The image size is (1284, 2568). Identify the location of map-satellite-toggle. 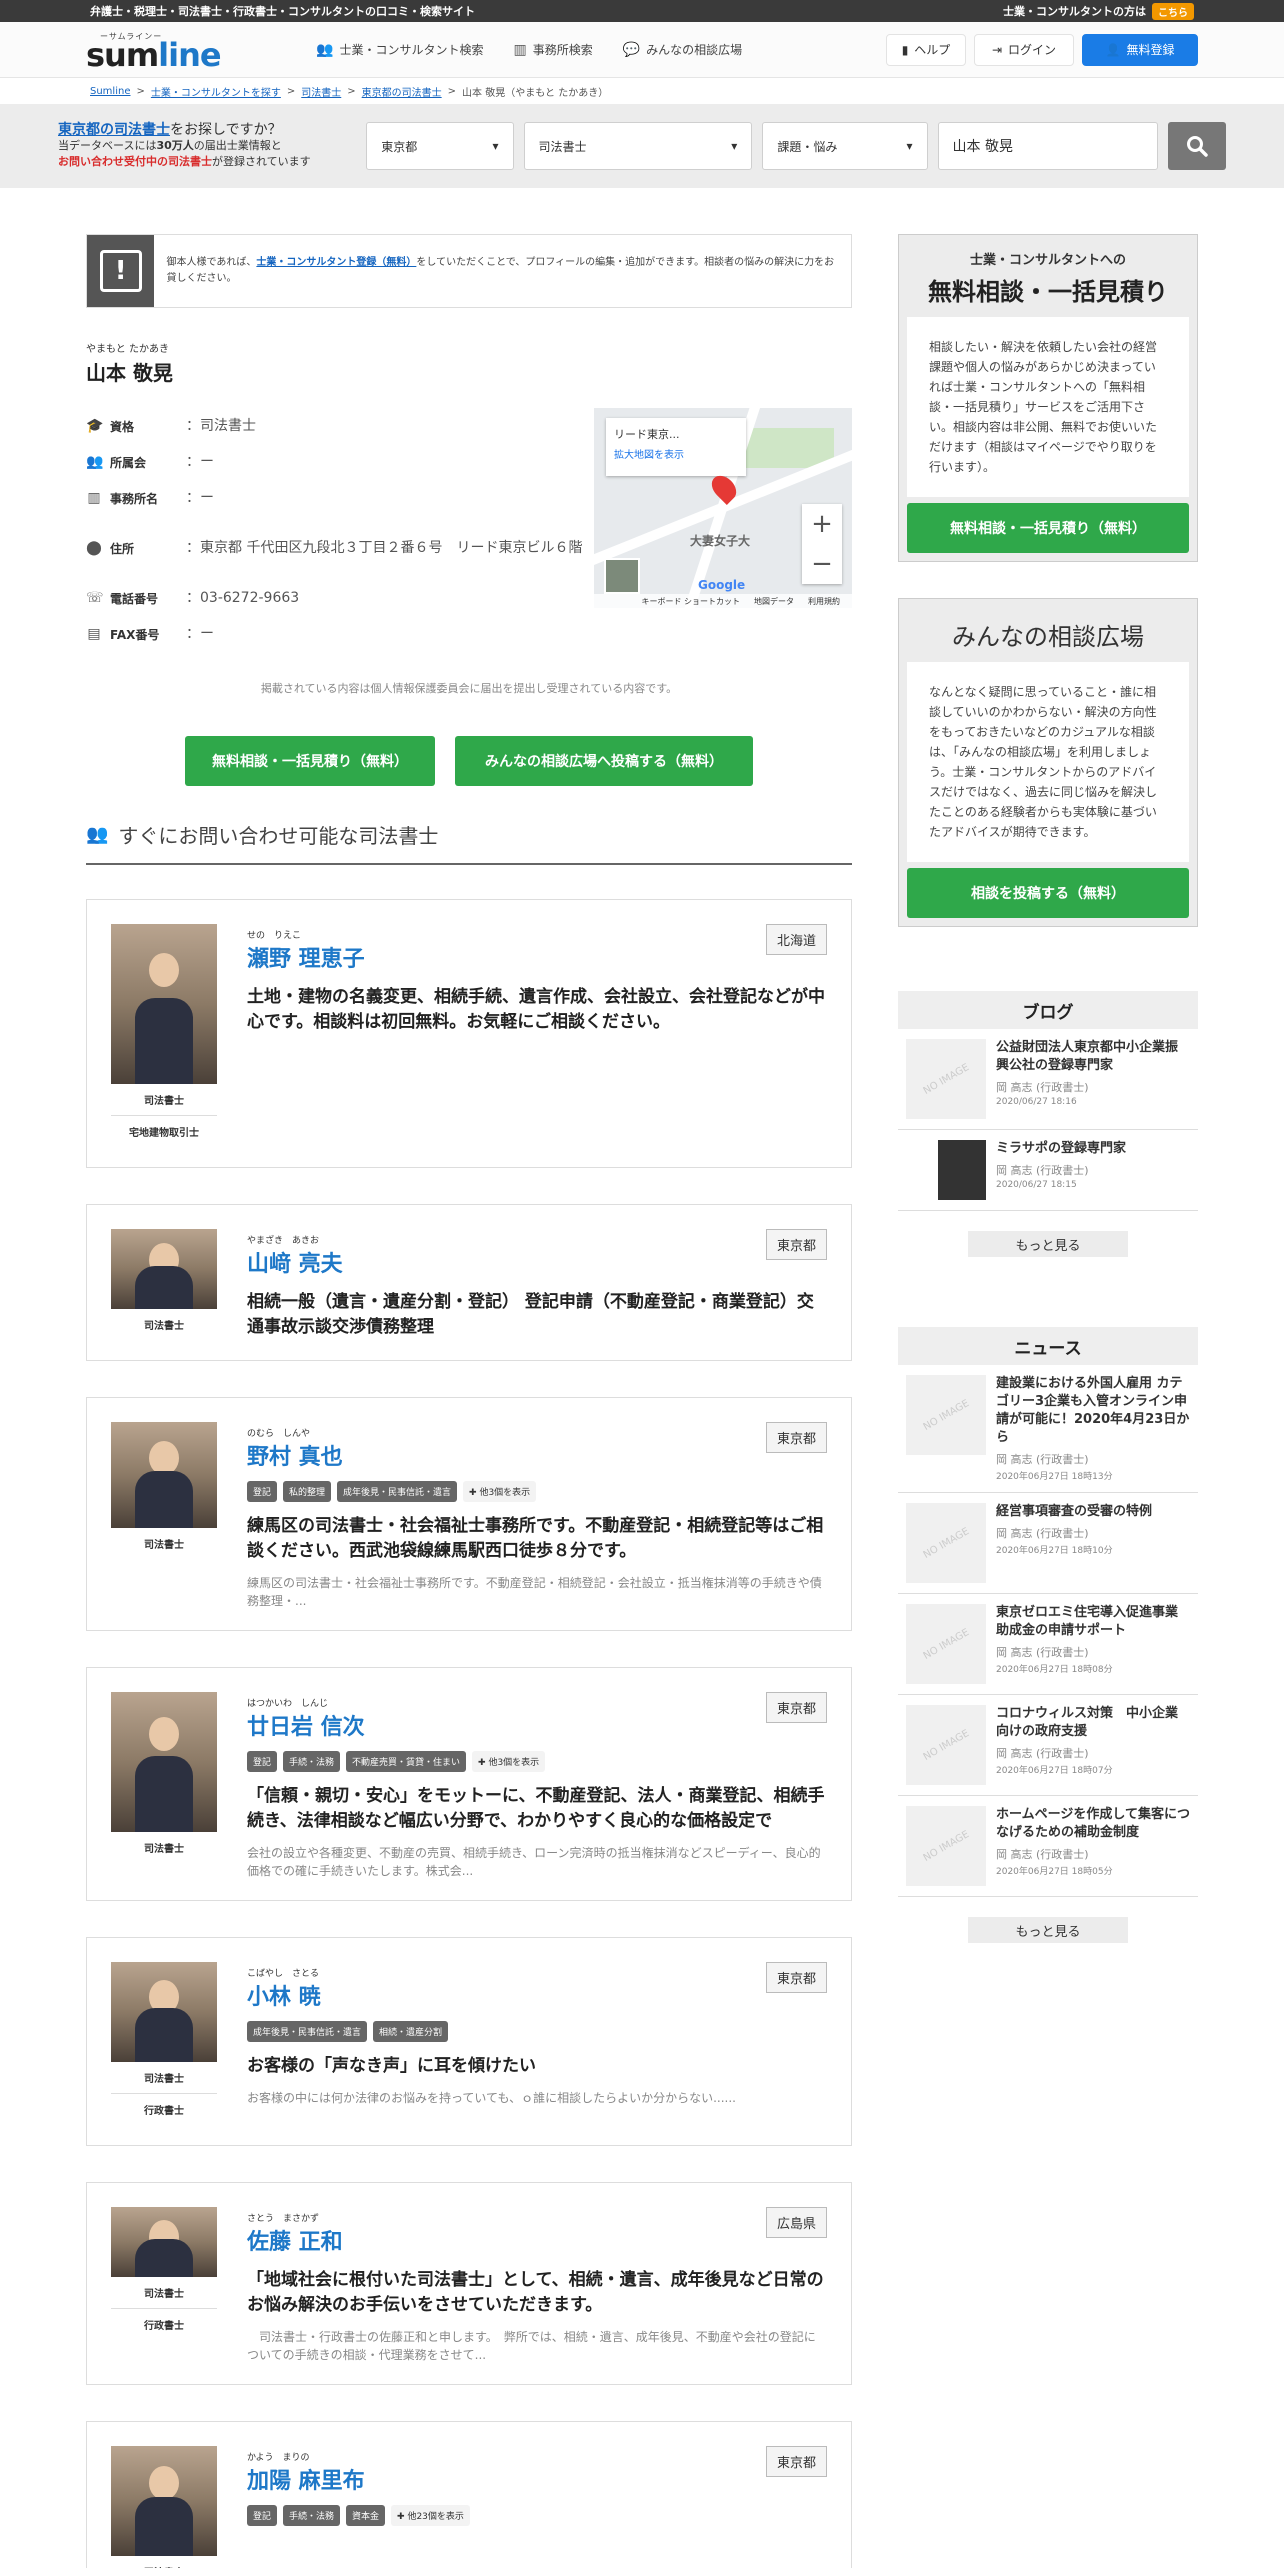
(622, 576).